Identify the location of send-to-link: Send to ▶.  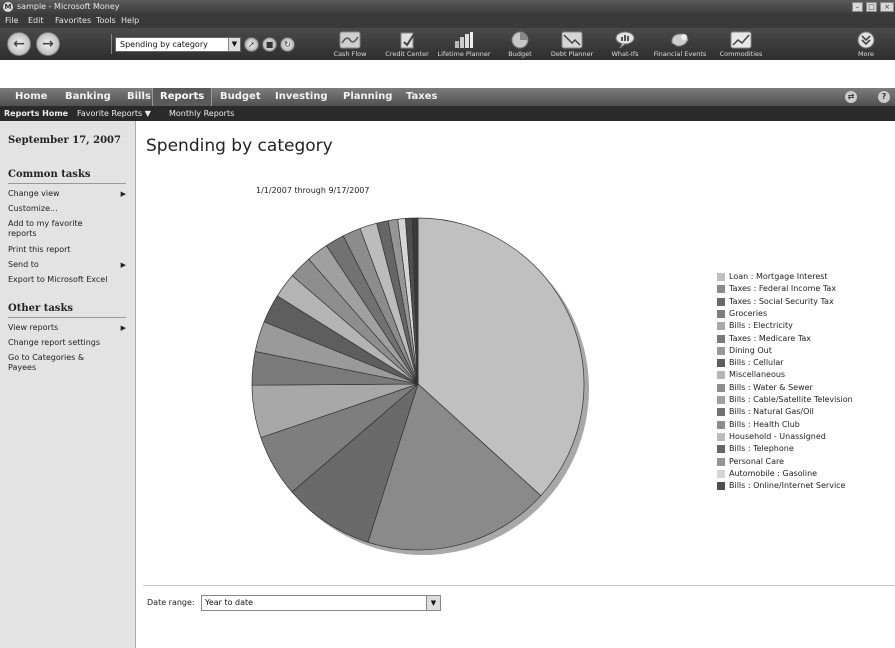
(67, 265).